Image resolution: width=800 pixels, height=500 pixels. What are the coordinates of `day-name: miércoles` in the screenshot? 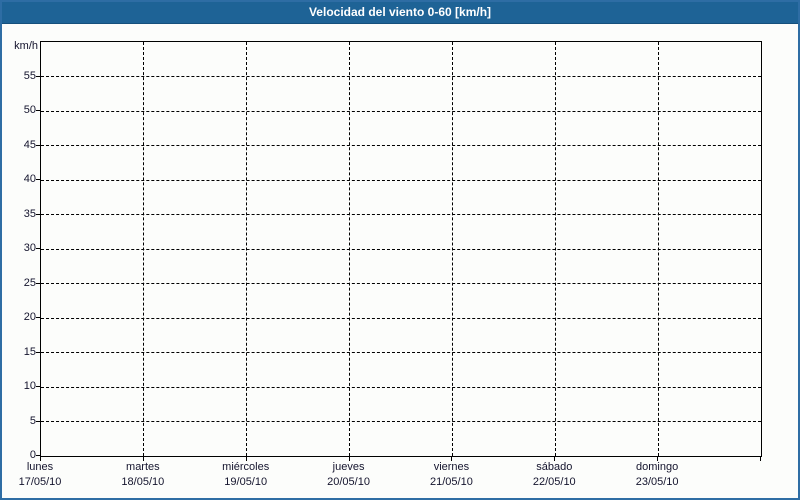 It's located at (246, 467).